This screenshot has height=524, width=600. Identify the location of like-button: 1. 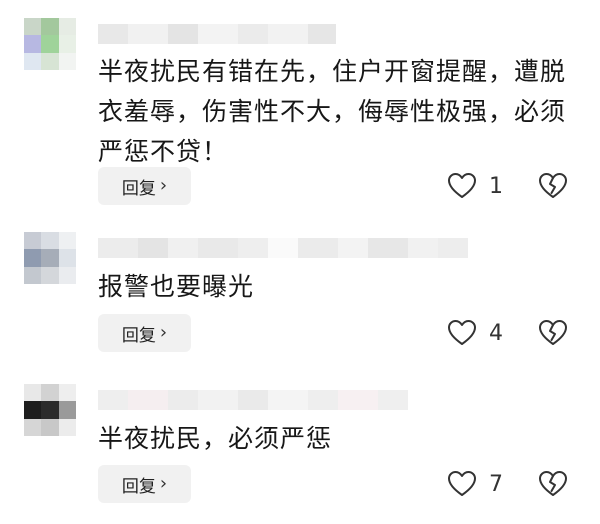
(475, 186).